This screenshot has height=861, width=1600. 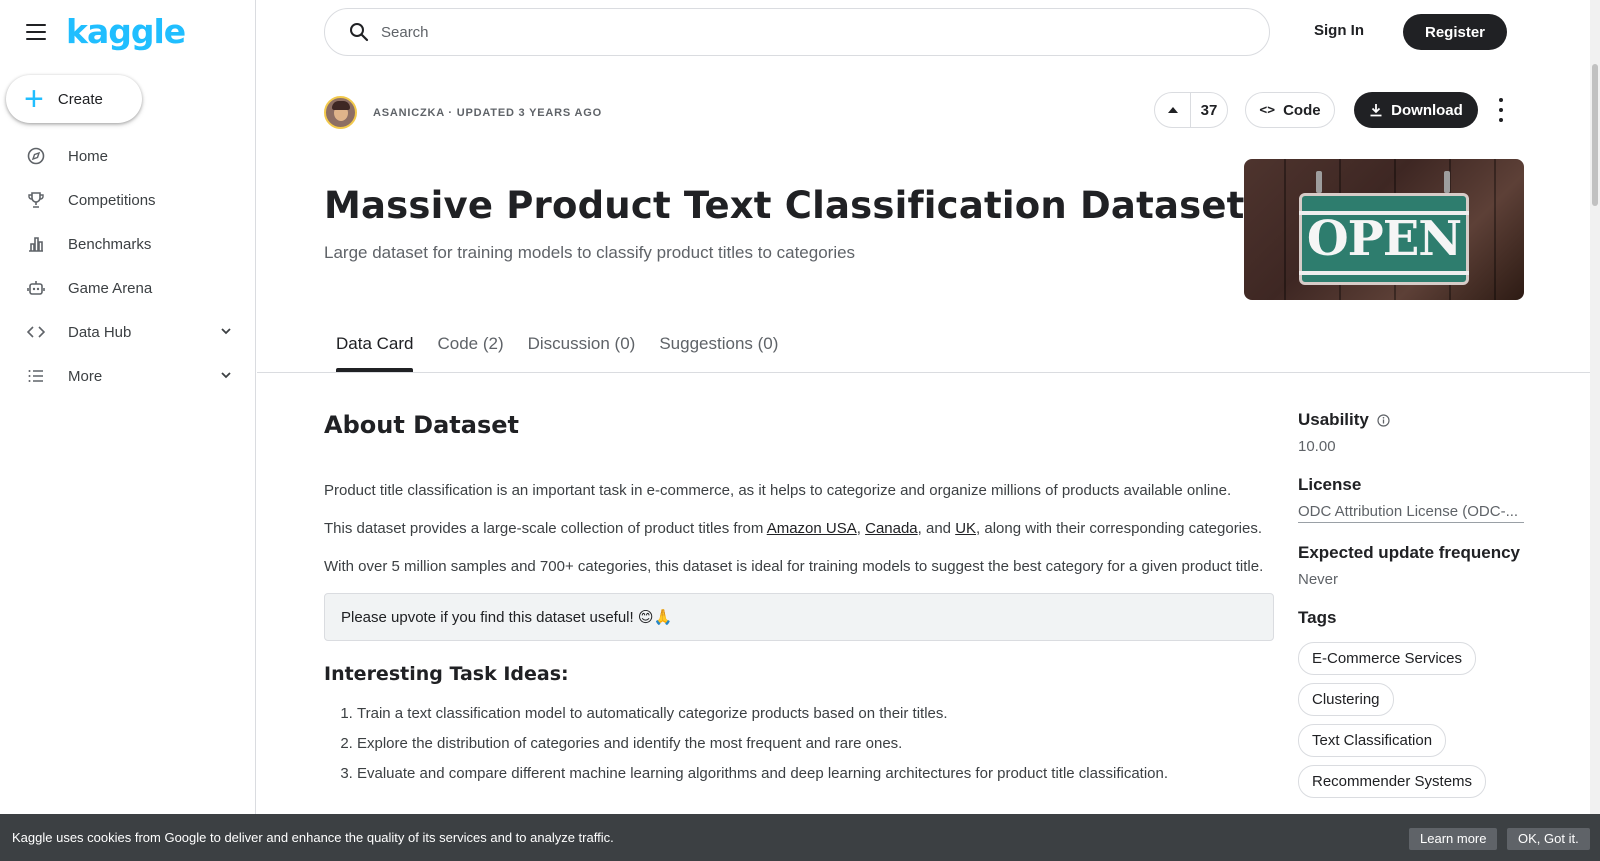 I want to click on create-label: Create, so click(x=80, y=99).